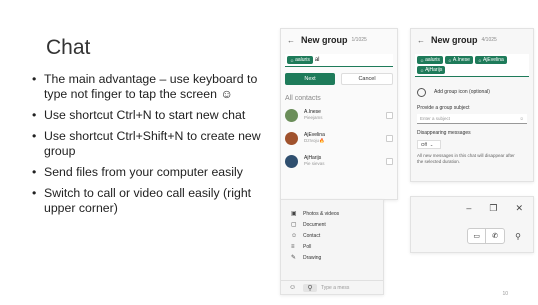  I want to click on subject-input: Enter a subject ☺, so click(472, 119).